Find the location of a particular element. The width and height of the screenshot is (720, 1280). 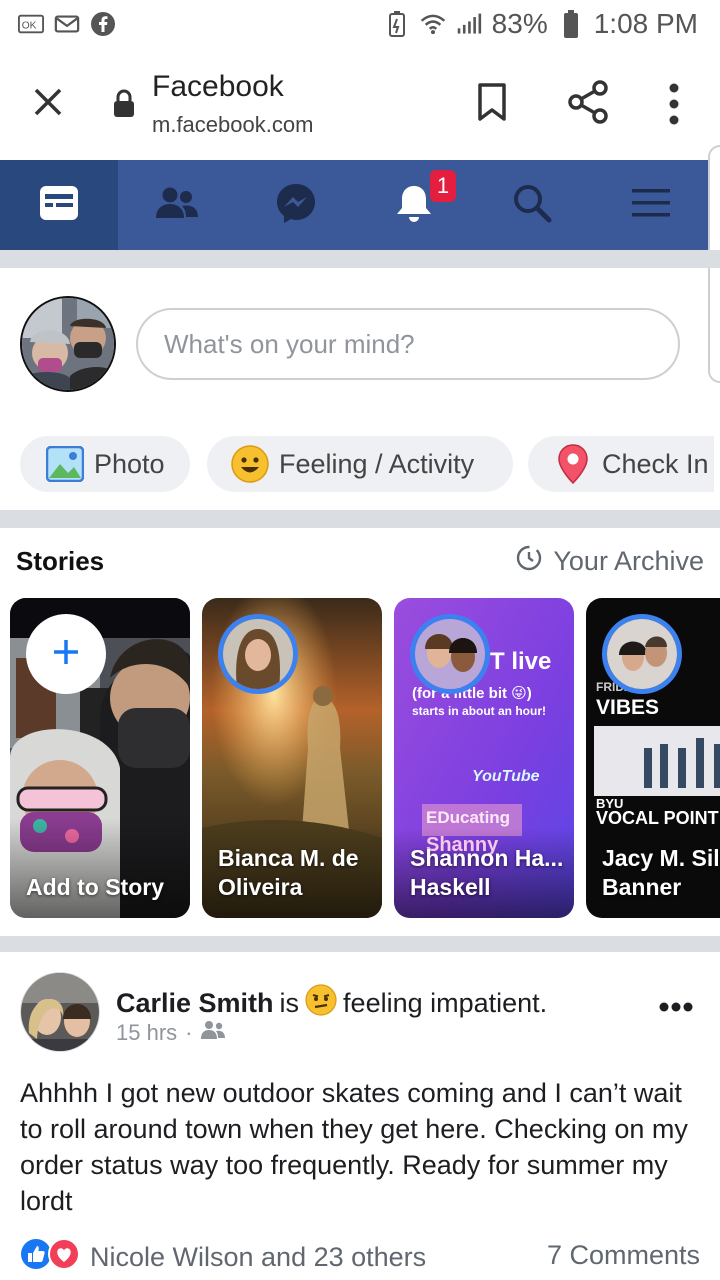

story-text-educating: EDucating is located at coordinates (468, 817).